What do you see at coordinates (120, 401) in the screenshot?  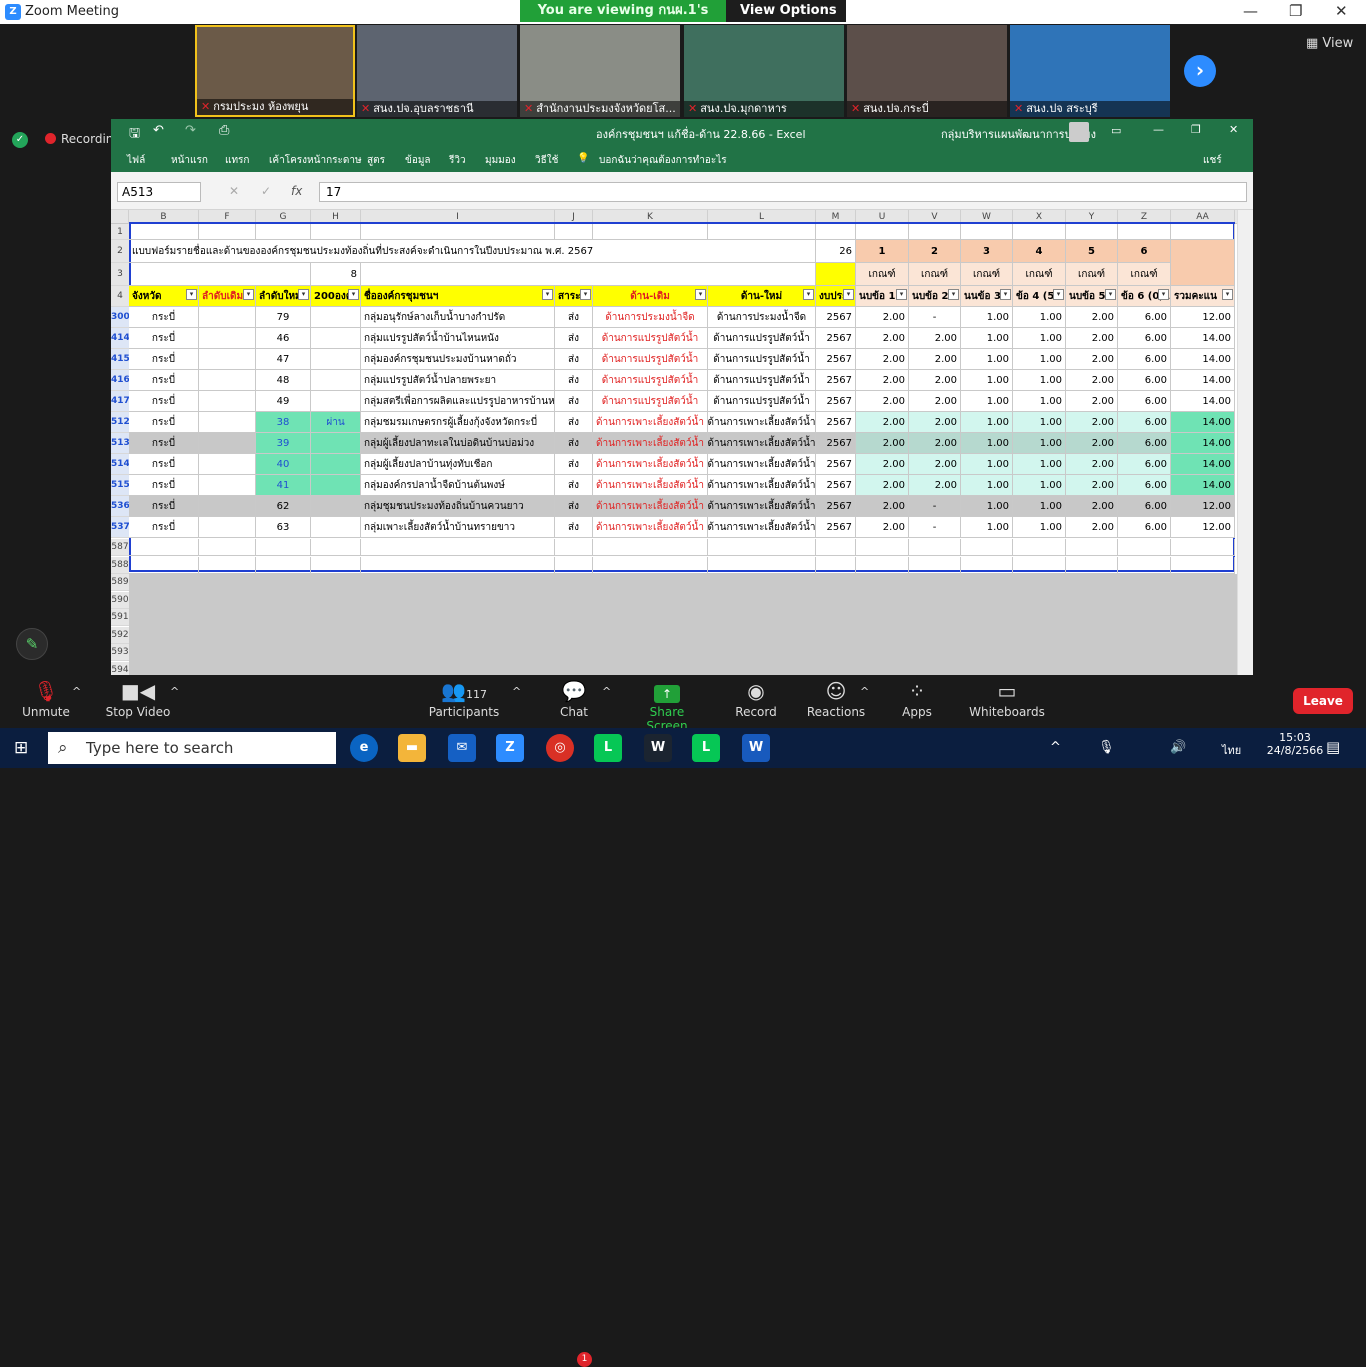 I see `row-header: 417` at bounding box center [120, 401].